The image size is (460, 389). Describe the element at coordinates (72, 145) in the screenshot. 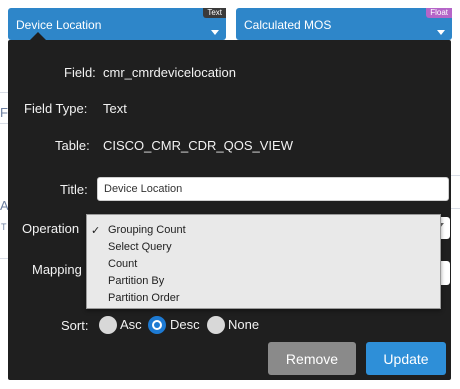

I see `table-label: Table:` at that location.